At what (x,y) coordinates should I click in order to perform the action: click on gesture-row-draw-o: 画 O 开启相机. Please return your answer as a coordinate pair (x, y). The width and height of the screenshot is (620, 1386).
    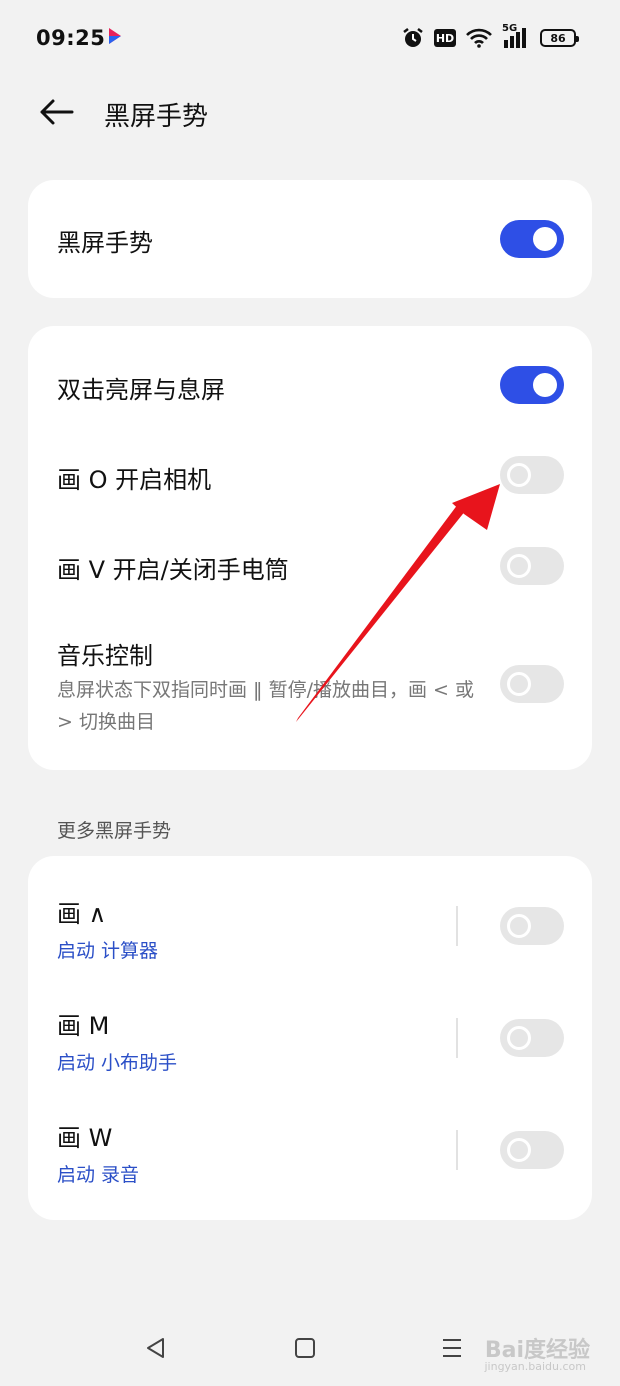
    Looking at the image, I should click on (310, 476).